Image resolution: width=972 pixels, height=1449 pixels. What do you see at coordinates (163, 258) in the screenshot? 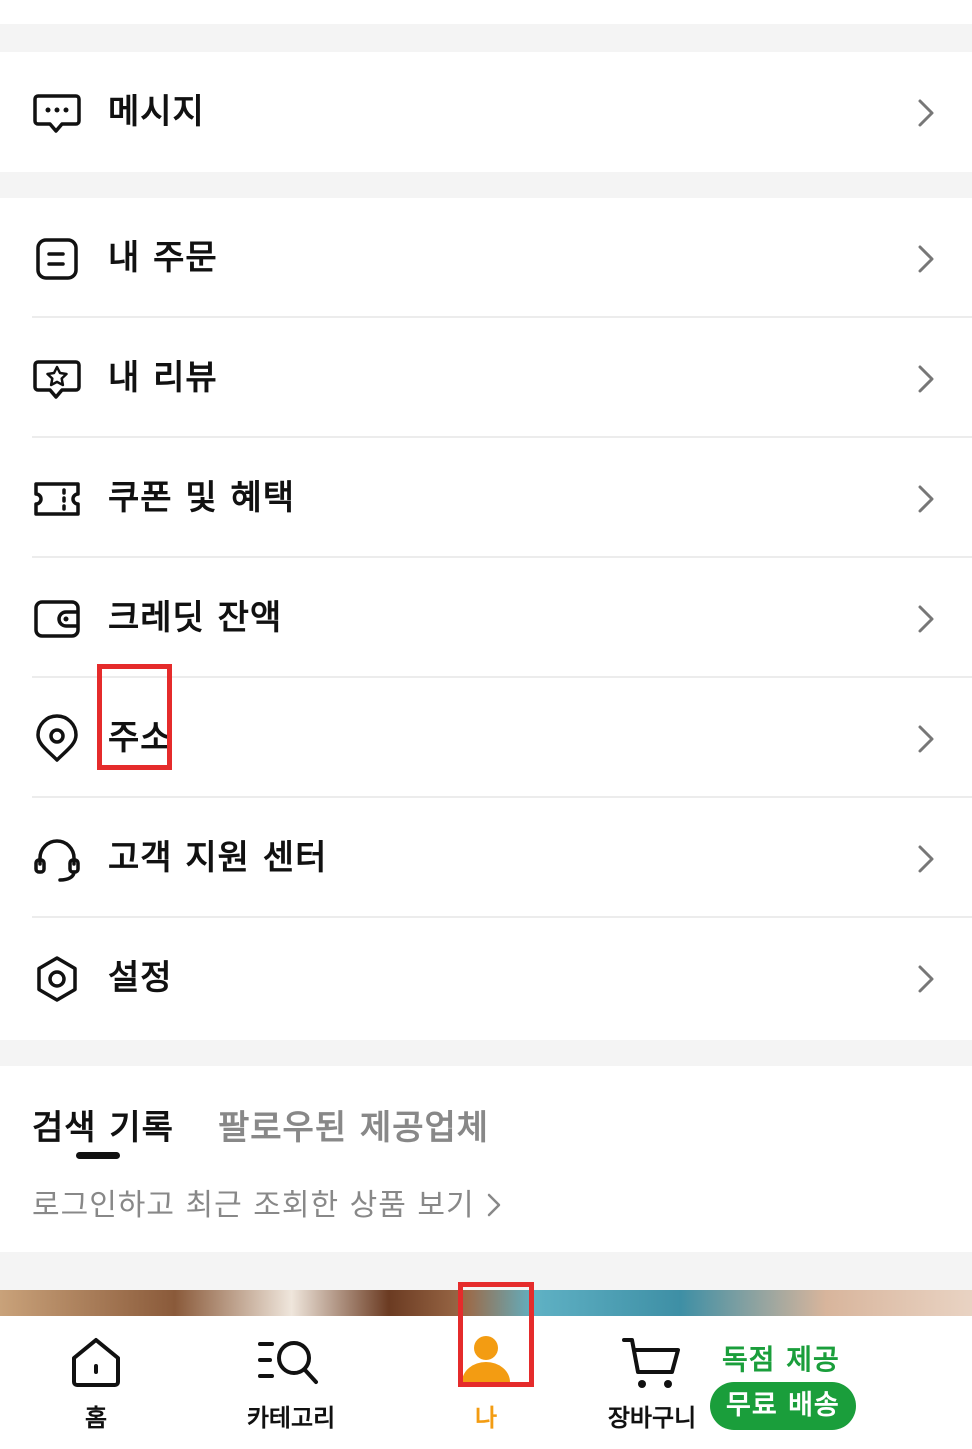
I see `menu-item-orders-label: 내 주문` at bounding box center [163, 258].